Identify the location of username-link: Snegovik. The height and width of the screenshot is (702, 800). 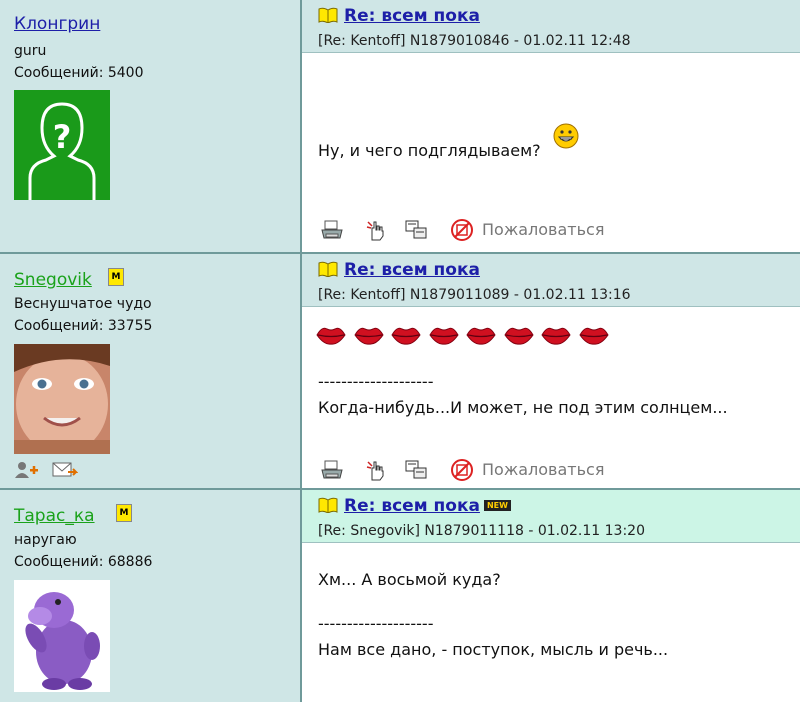
(53, 280).